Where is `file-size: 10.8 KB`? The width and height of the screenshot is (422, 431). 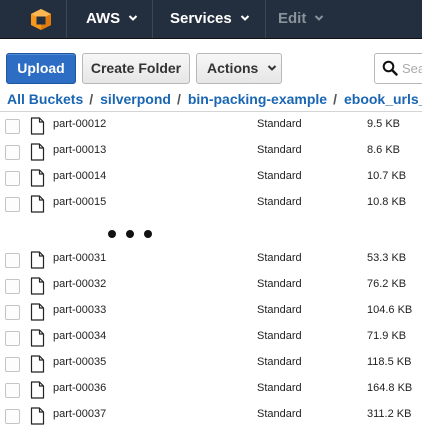 file-size: 10.8 KB is located at coordinates (387, 202).